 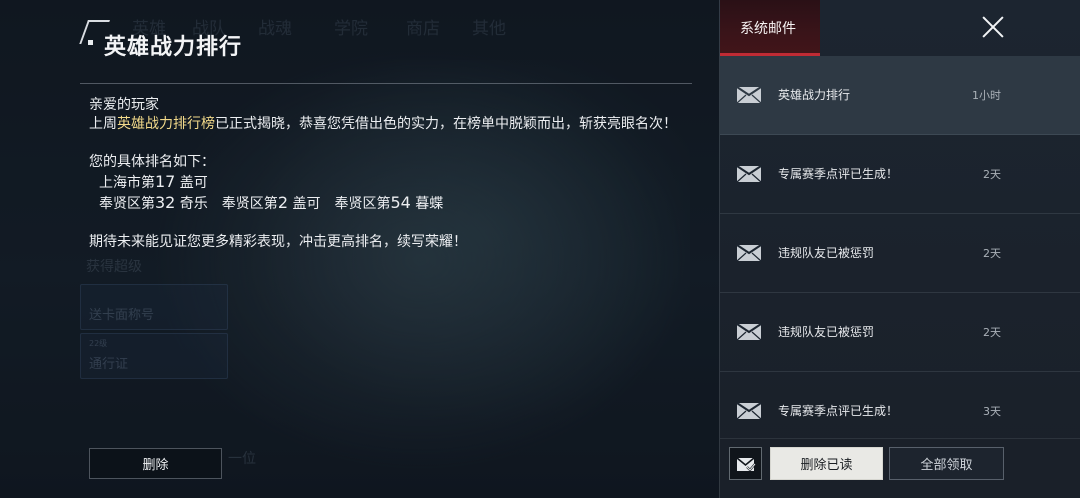 I want to click on rank-number: 54, so click(x=400, y=202).